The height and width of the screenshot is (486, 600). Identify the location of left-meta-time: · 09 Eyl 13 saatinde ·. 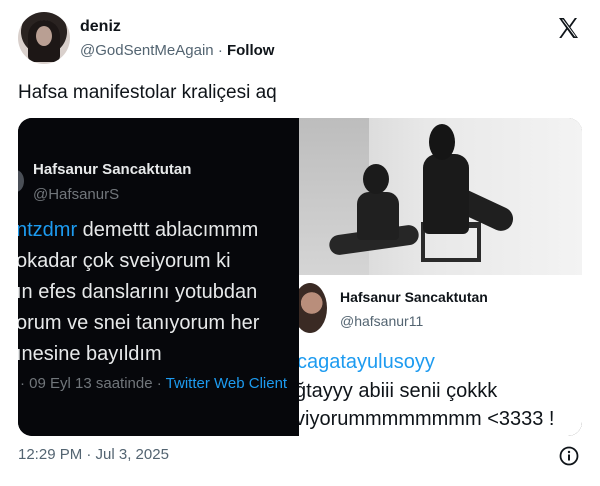
(93, 383).